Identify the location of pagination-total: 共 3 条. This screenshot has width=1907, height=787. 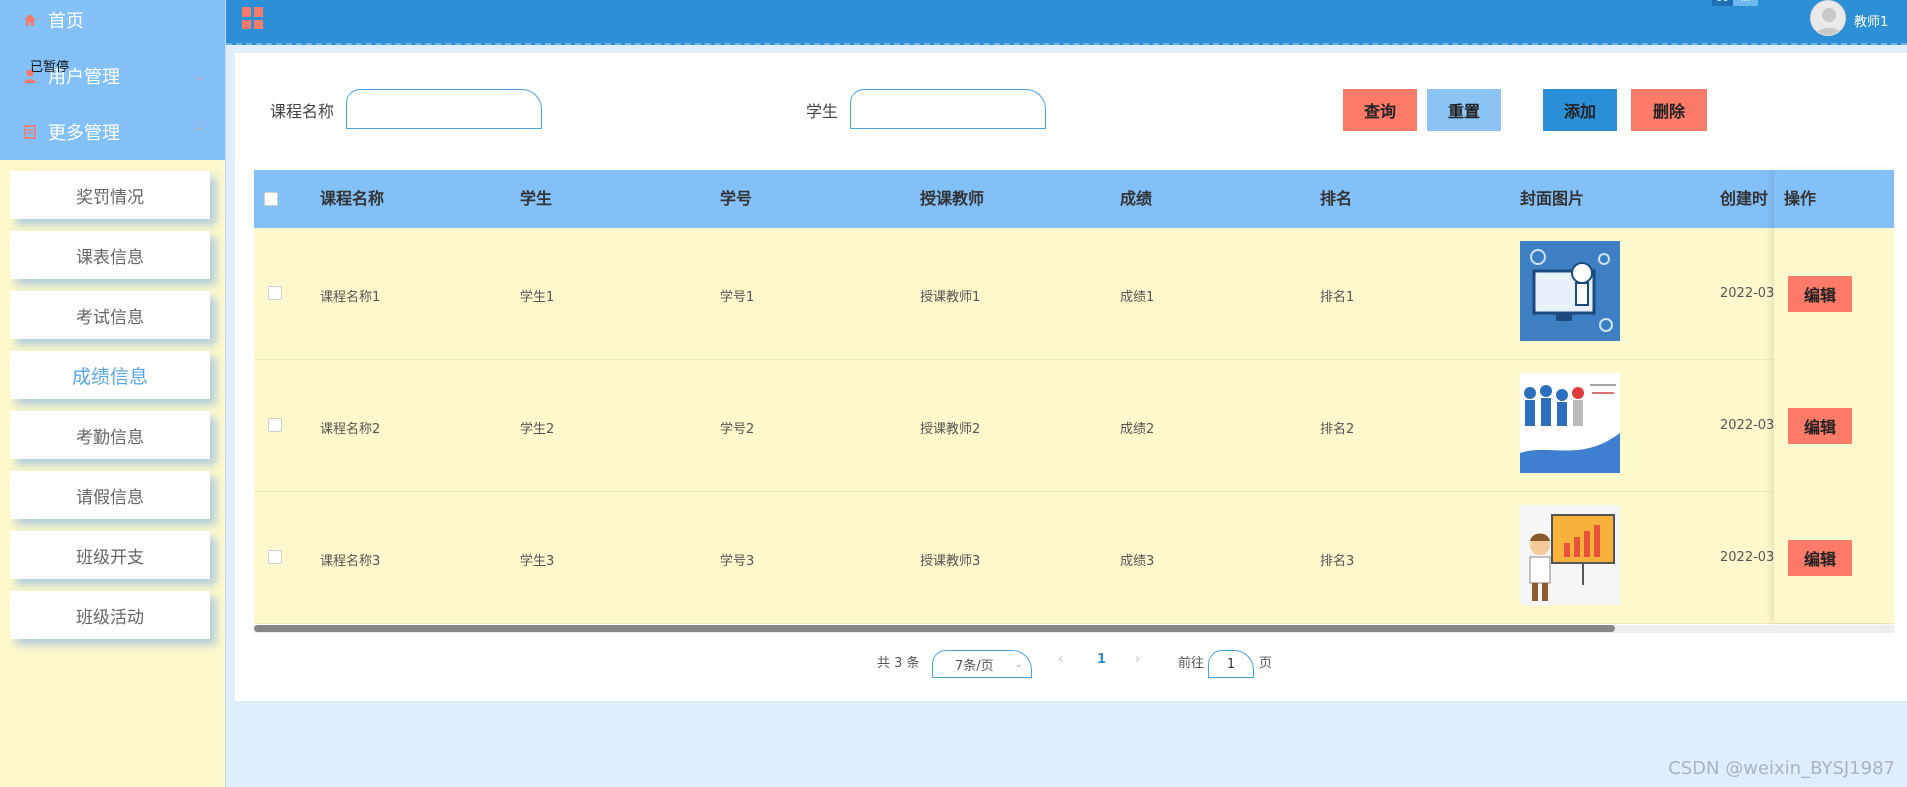
(898, 663).